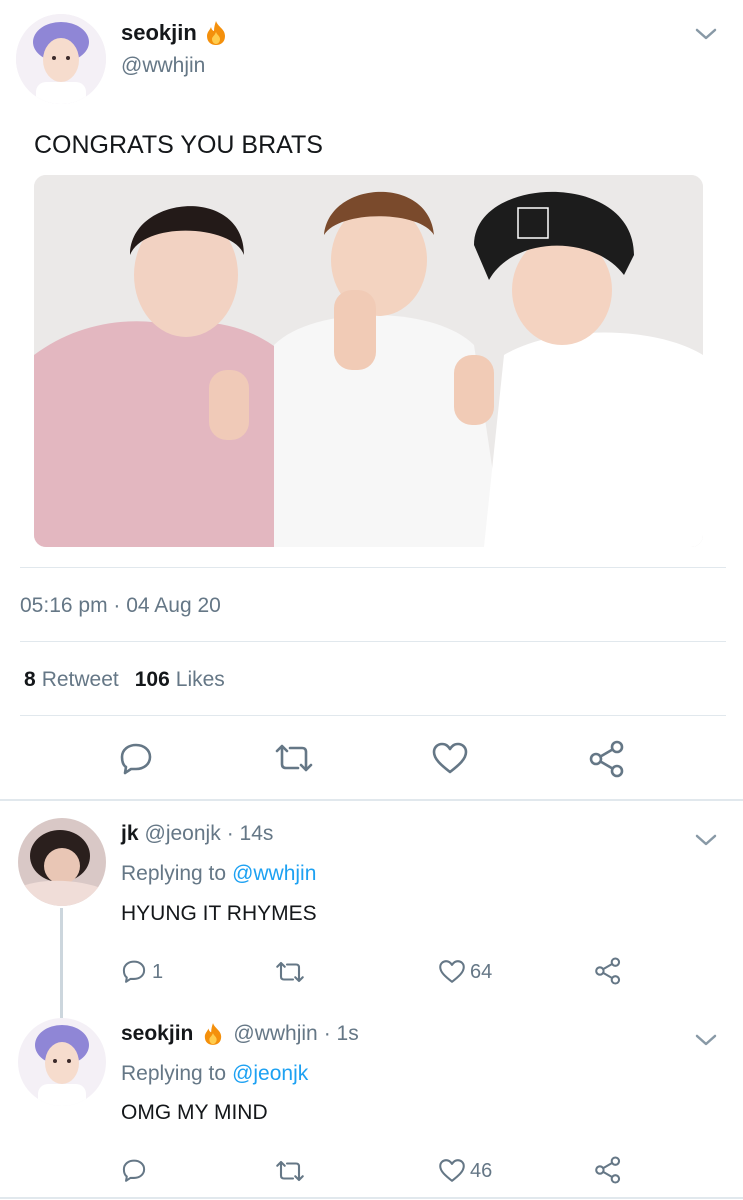  What do you see at coordinates (30, 680) in the screenshot?
I see `retweet-count: 8` at bounding box center [30, 680].